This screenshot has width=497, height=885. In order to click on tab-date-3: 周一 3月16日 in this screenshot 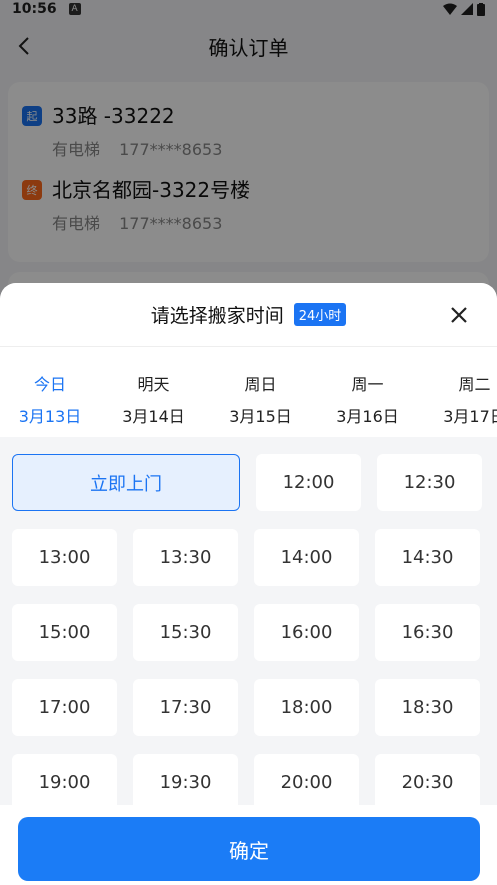, I will do `click(367, 404)`.